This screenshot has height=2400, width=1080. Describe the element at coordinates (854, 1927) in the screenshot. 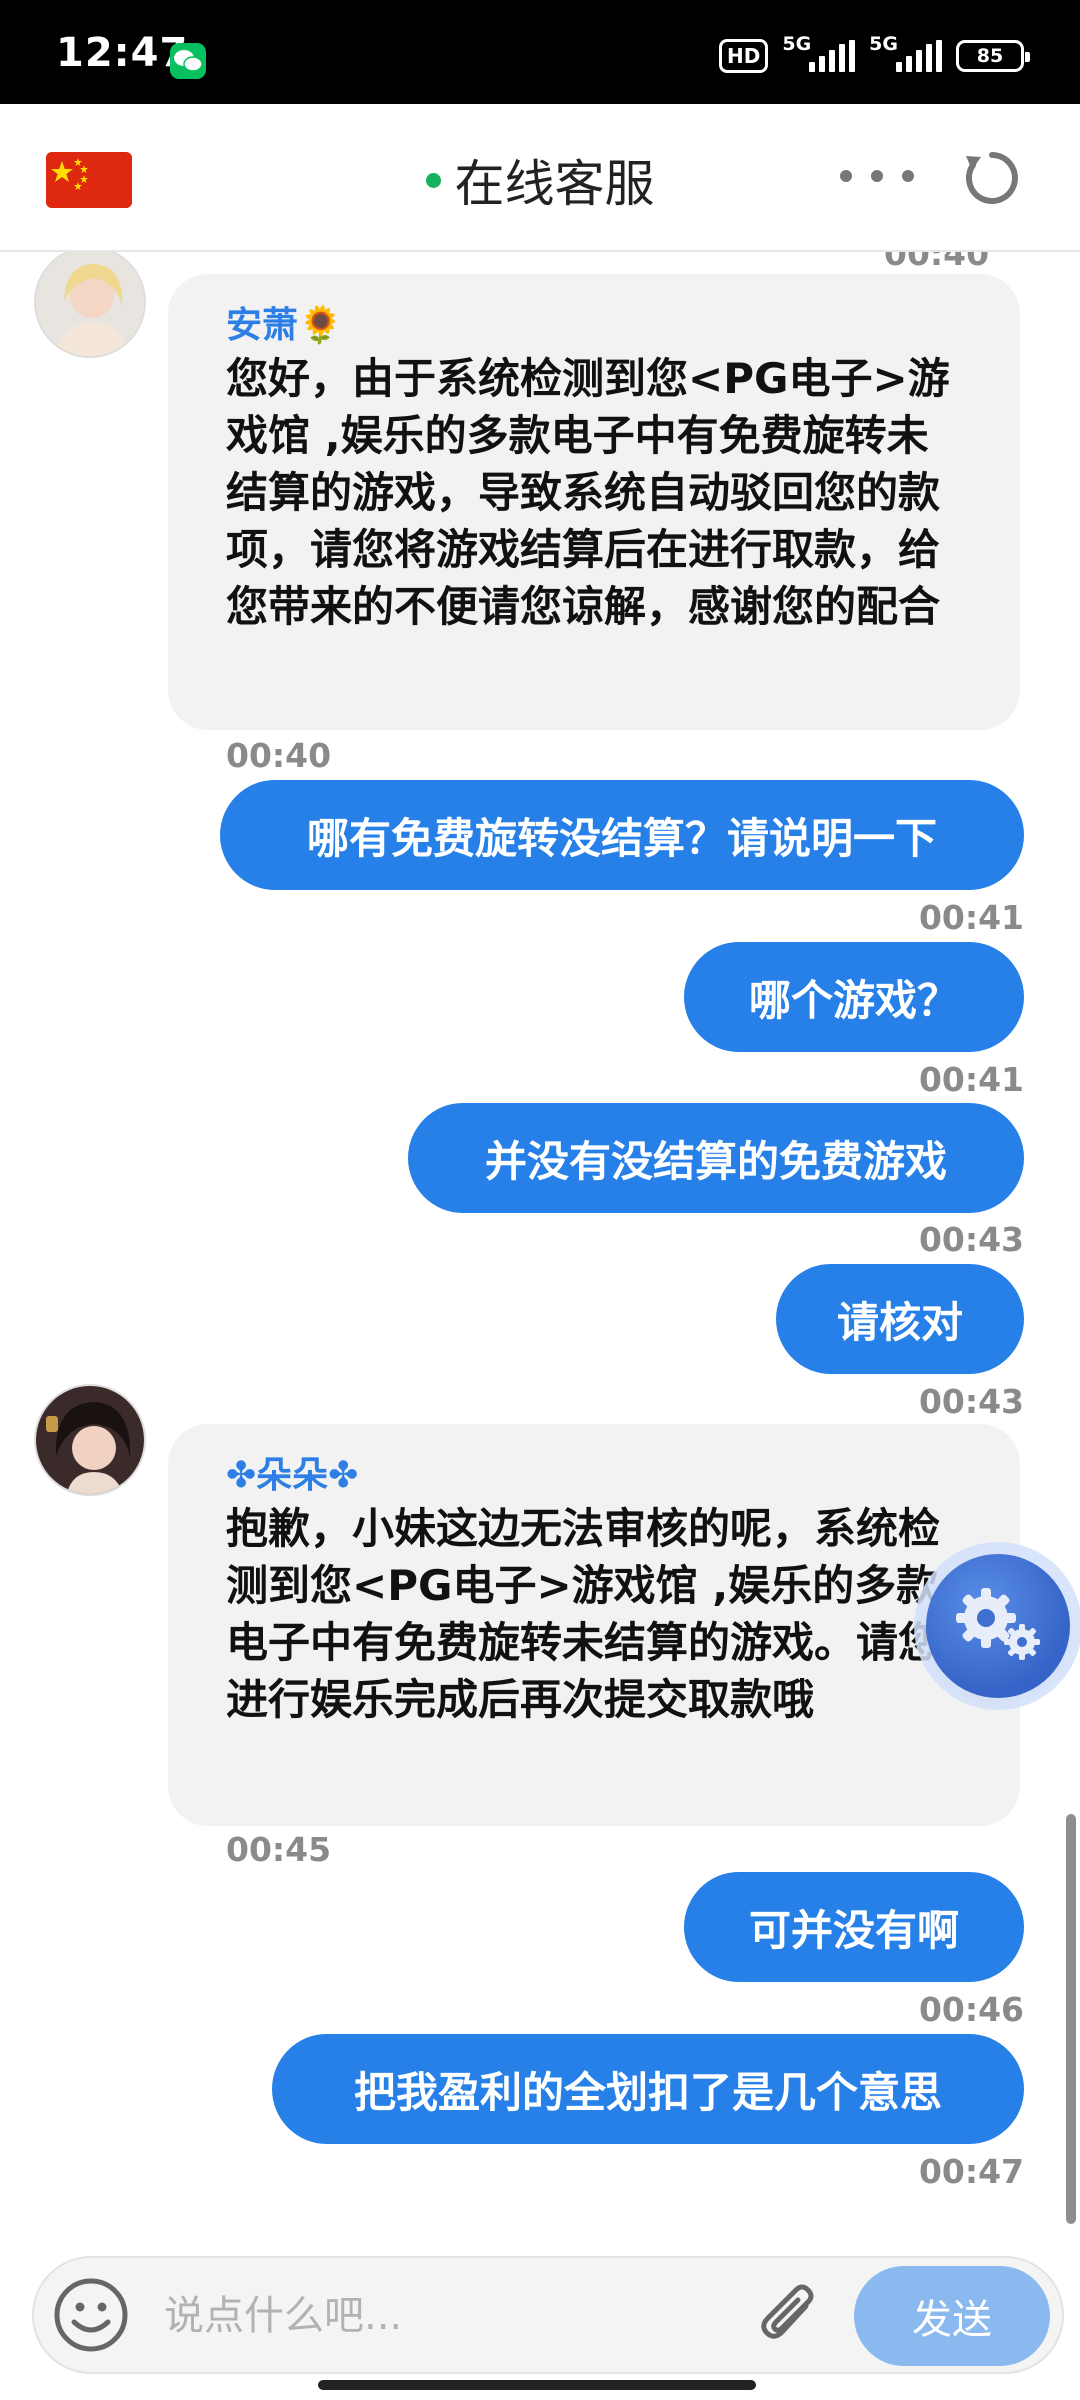

I see `user-message-bubble: 可并没有啊` at that location.